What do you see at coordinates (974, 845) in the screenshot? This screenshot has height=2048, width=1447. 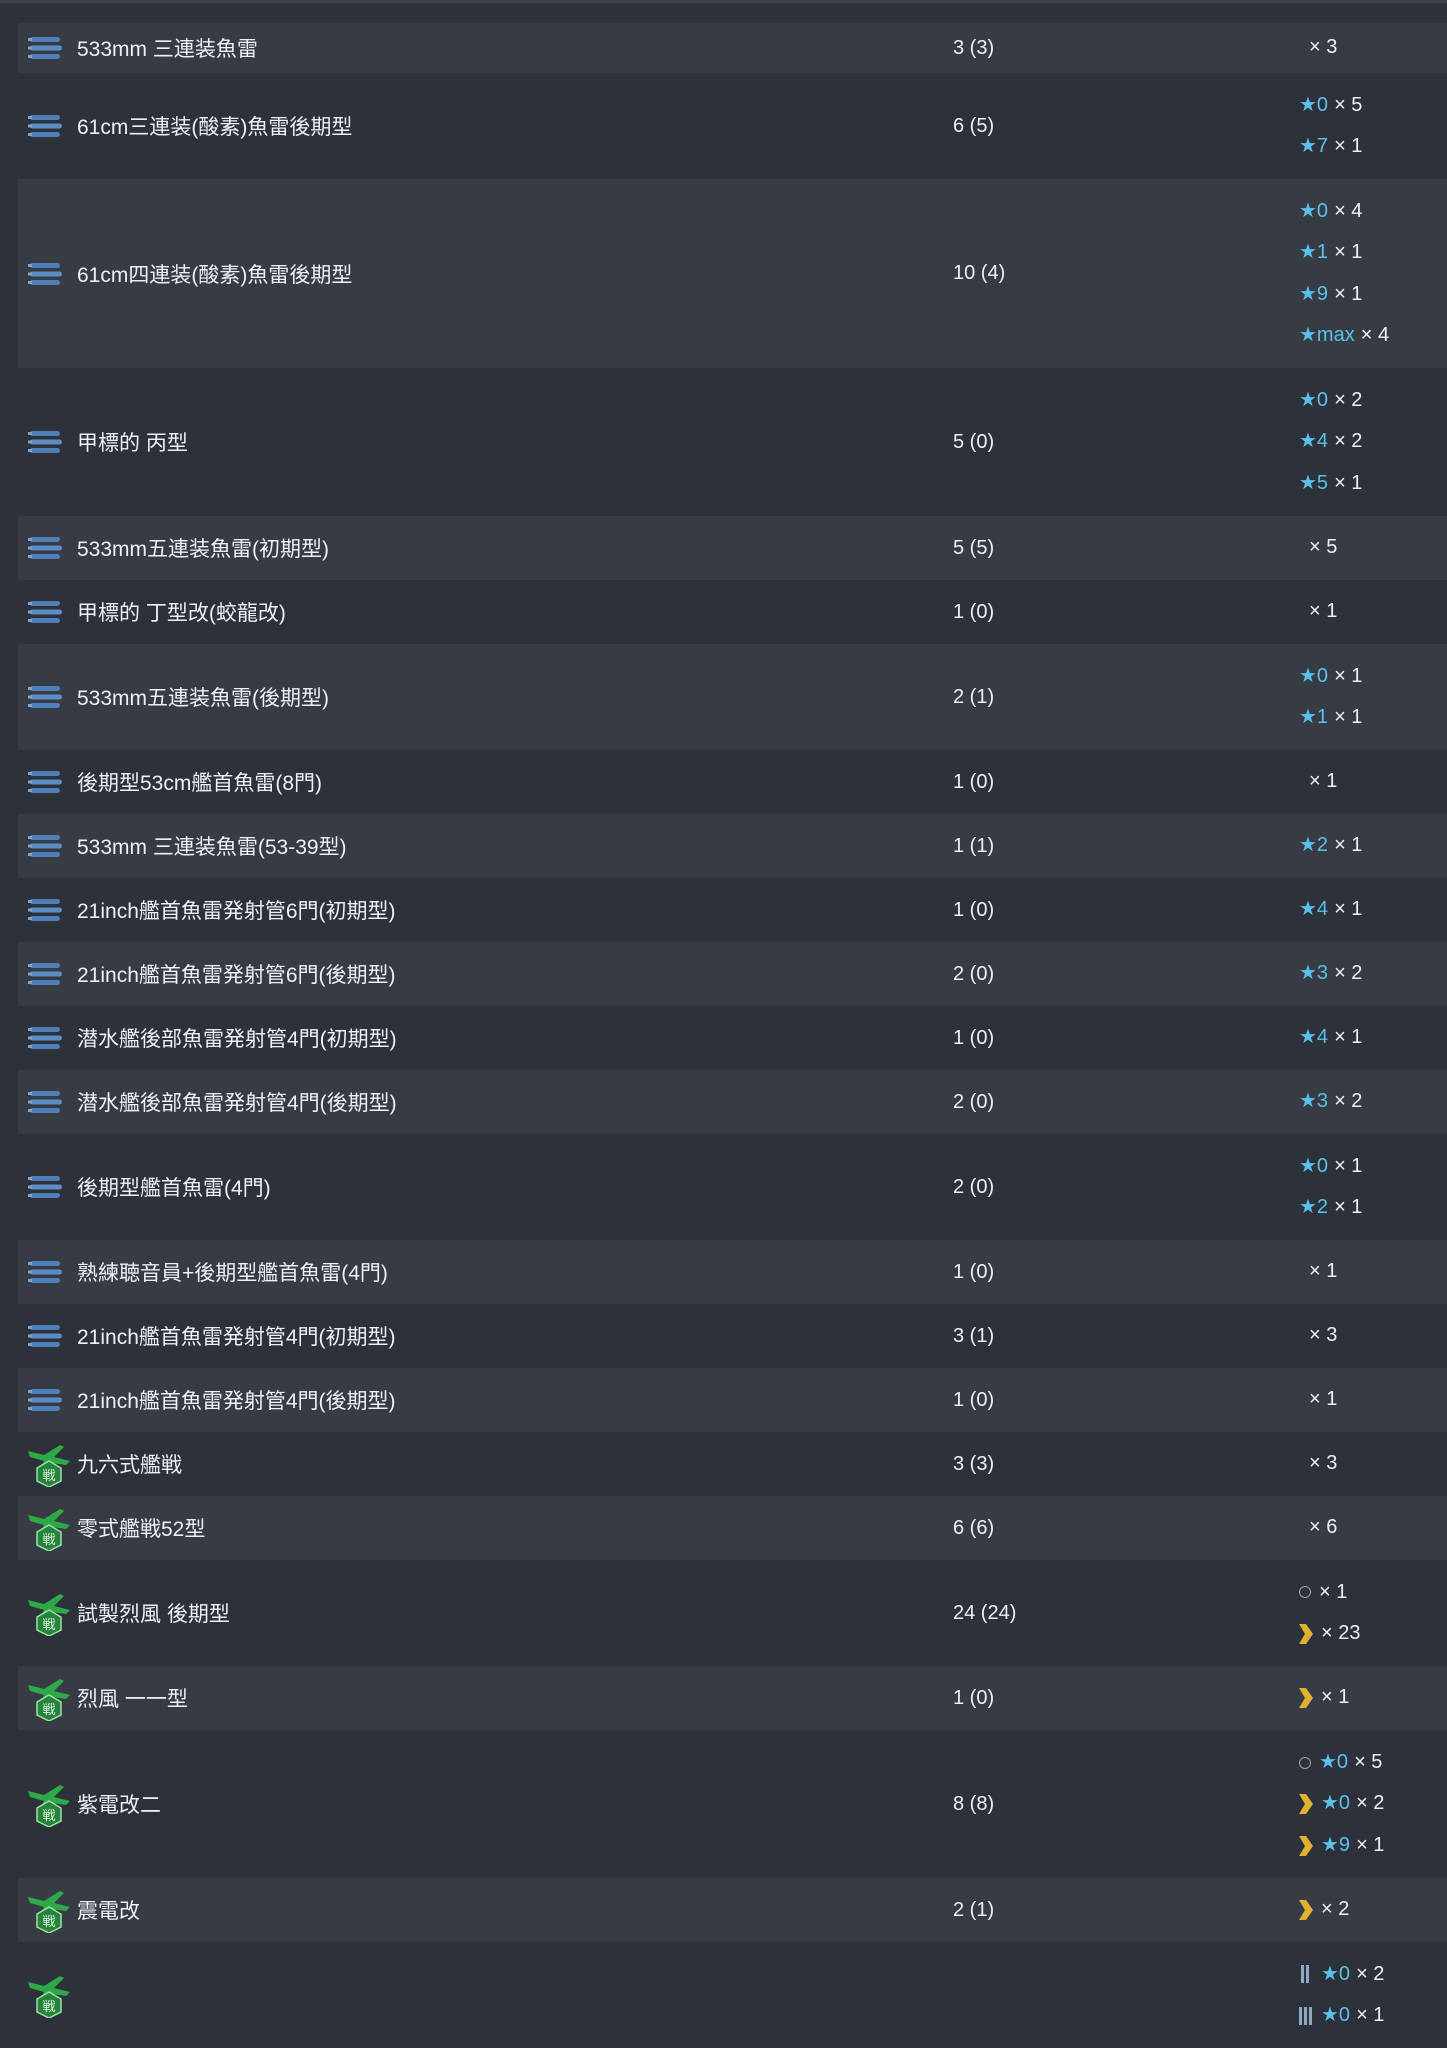 I see `equipment-count: 1 (1)` at bounding box center [974, 845].